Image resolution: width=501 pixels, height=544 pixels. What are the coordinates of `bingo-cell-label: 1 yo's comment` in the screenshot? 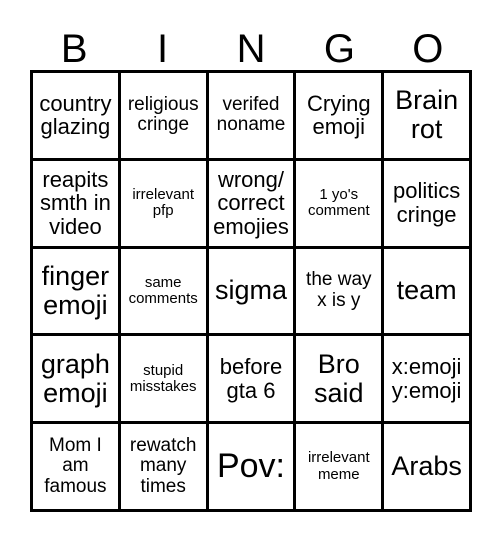 It's located at (338, 203).